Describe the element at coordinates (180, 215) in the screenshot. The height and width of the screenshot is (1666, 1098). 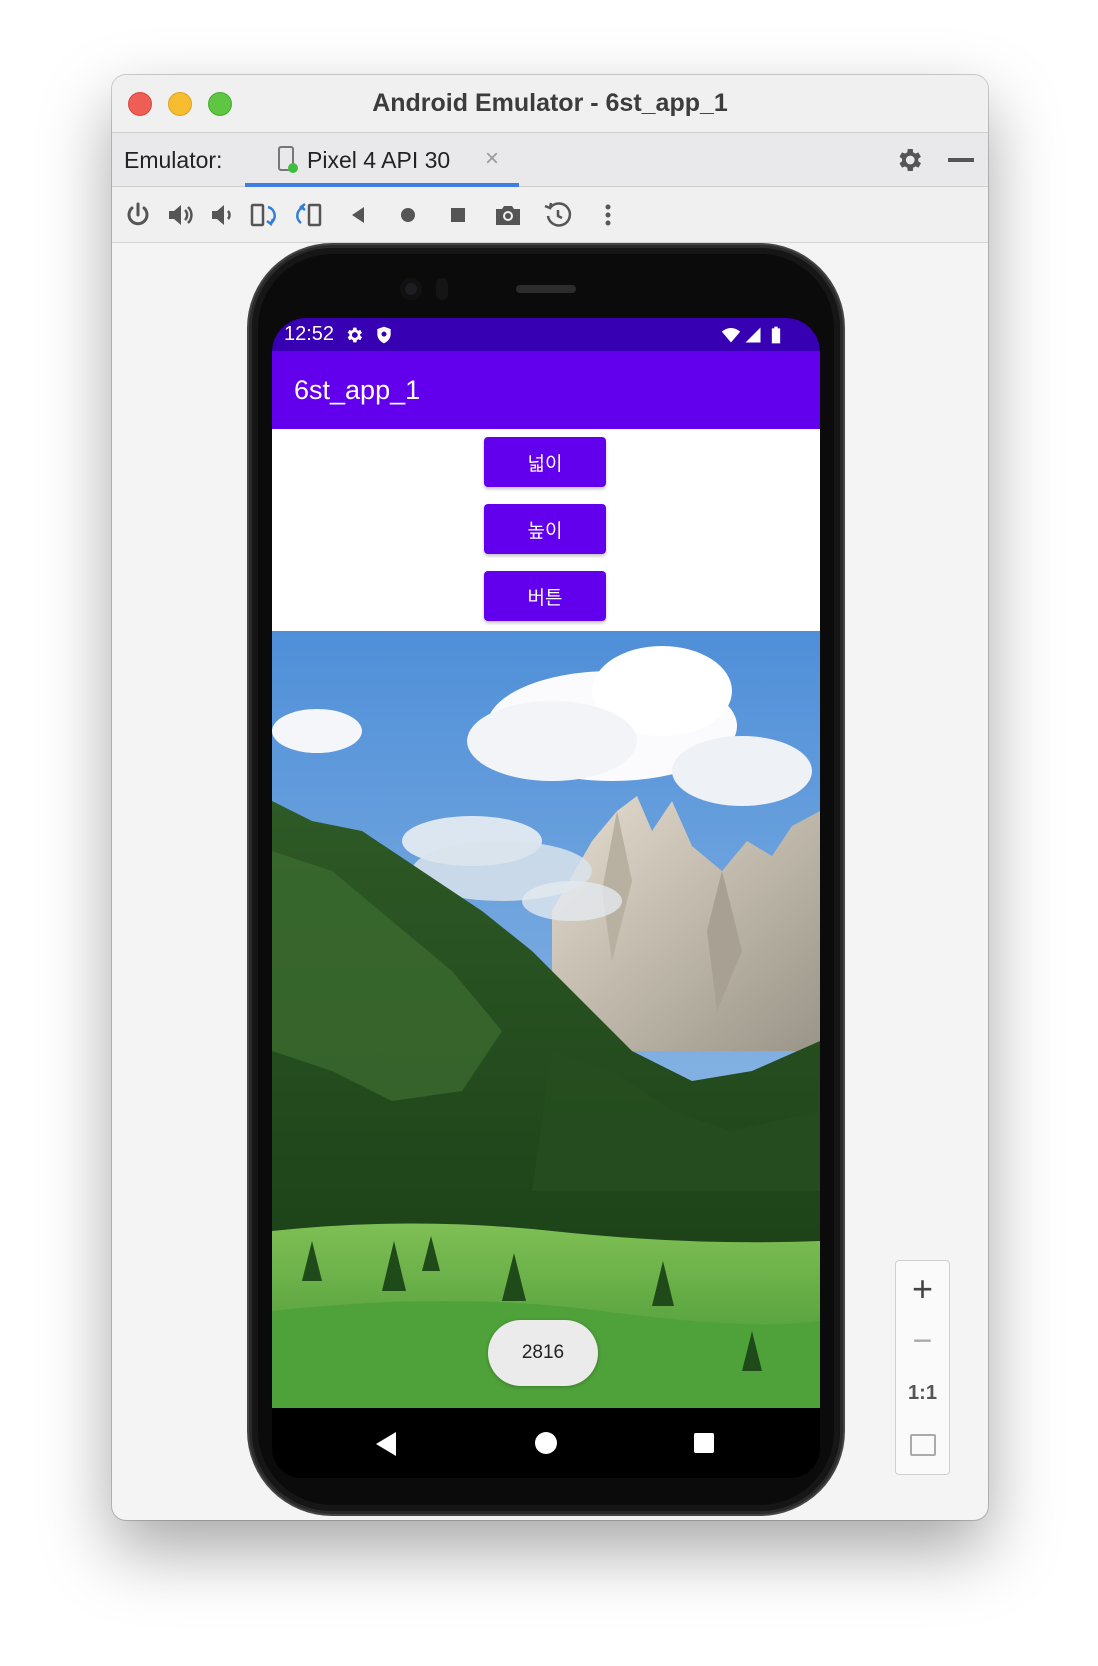
I see `volume-up-icon` at that location.